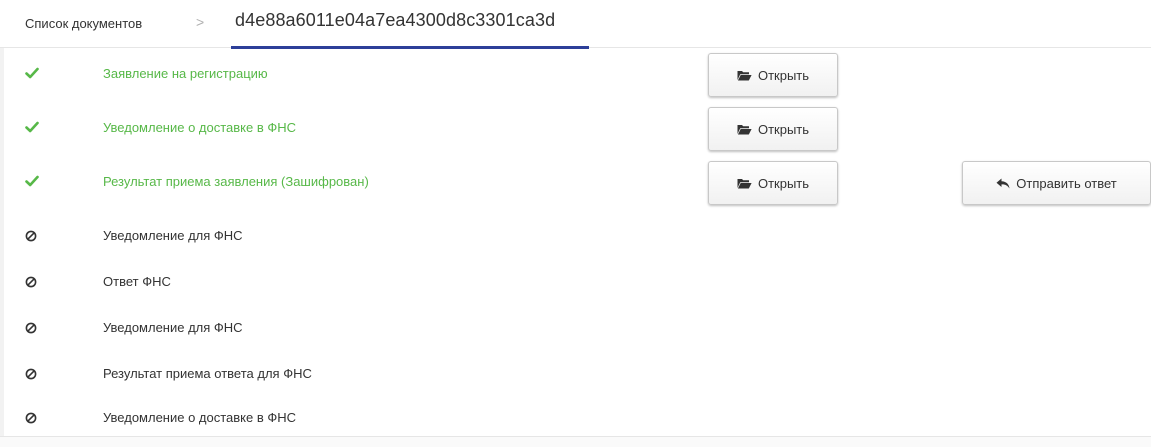  I want to click on breadcrumb-current-tab: d4e88a6011e04a7ea4300d8c3301ca3d, so click(410, 24).